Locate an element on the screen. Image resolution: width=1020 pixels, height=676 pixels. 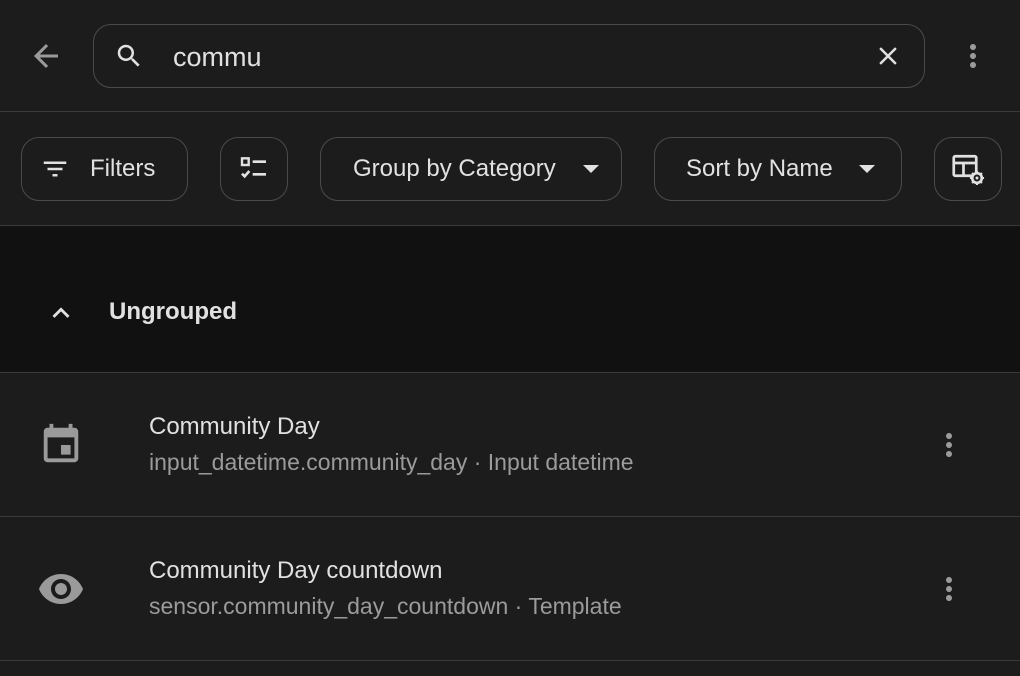
group-label: Ungrouped is located at coordinates (173, 311).